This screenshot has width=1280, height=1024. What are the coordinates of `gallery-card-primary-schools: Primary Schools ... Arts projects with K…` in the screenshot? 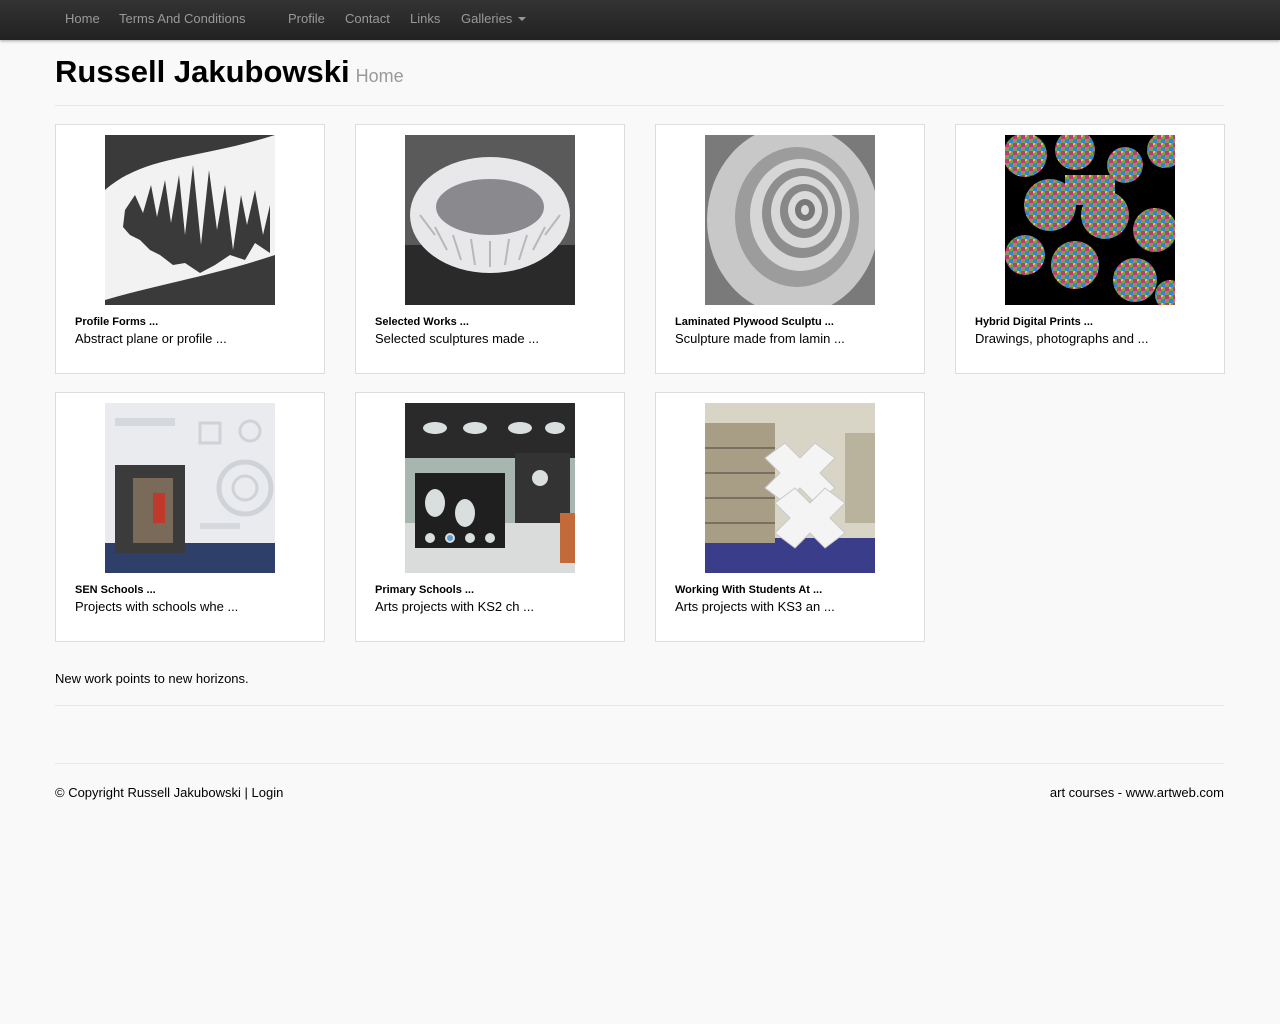 It's located at (490, 517).